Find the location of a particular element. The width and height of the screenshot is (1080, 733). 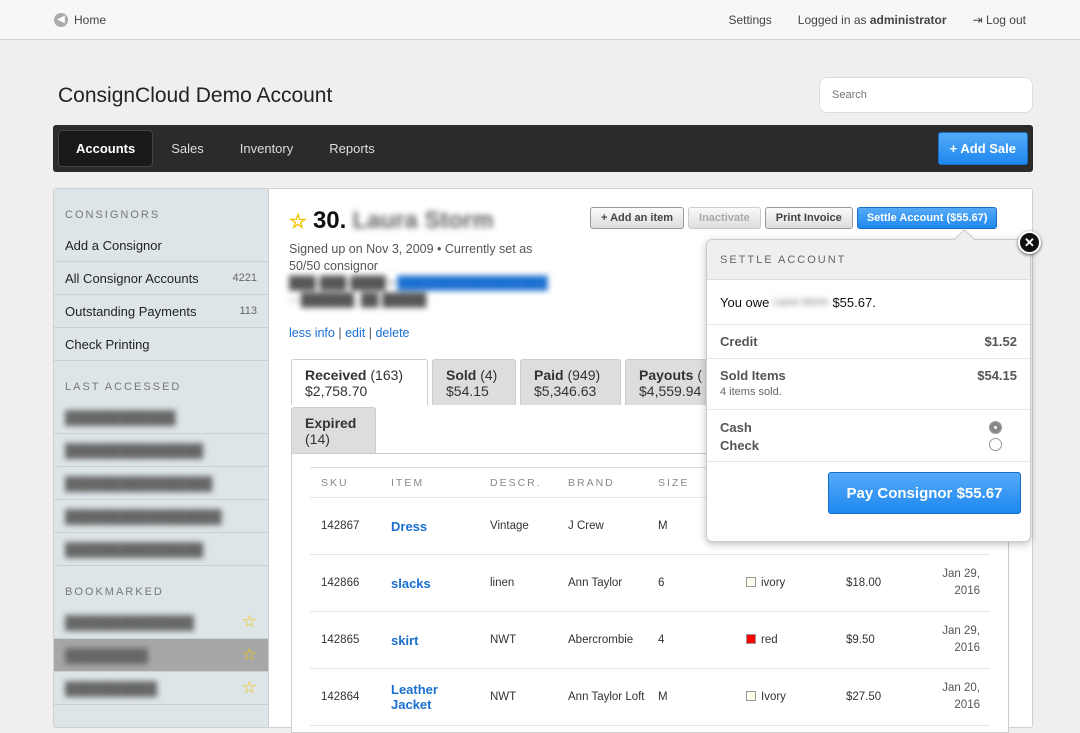

delete-link: delete is located at coordinates (392, 333).